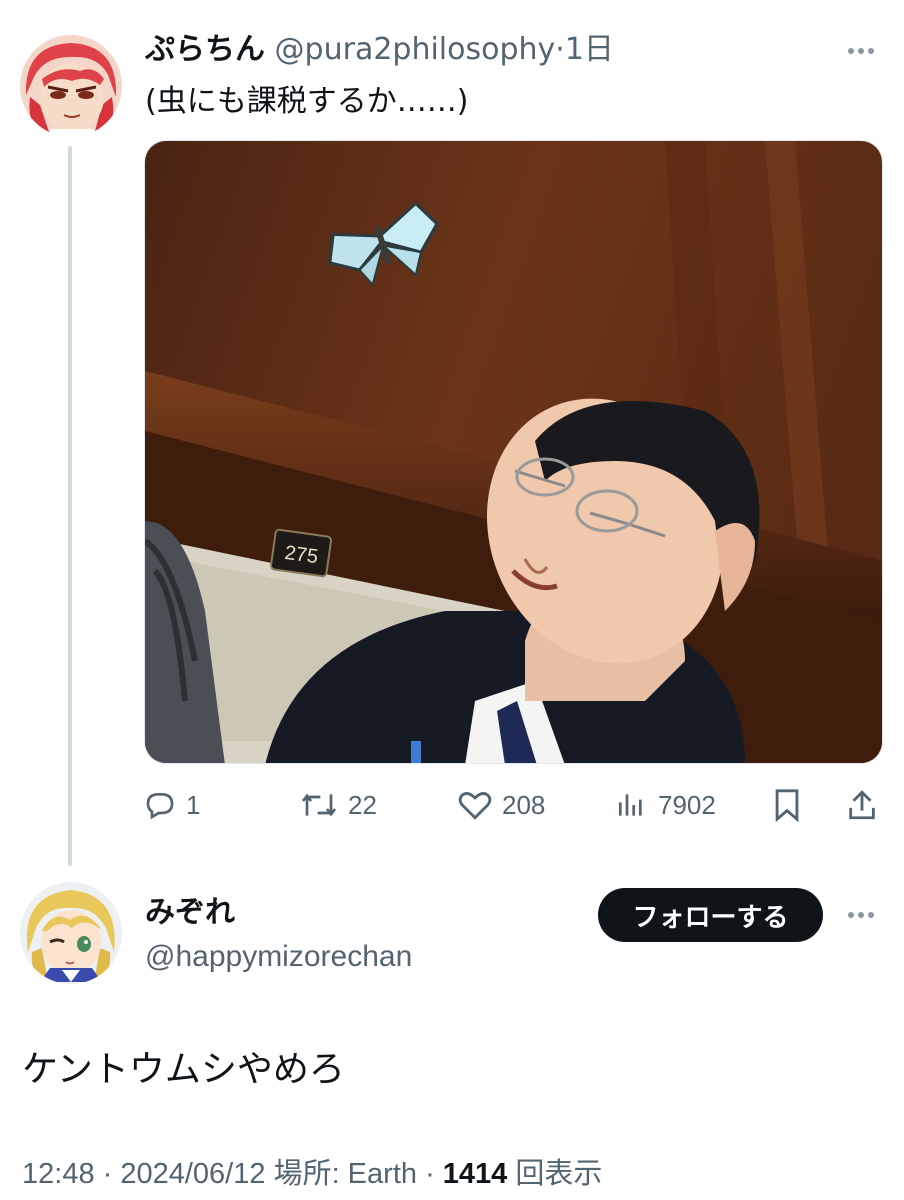  I want to click on display-name: ぷらちん, so click(205, 49).